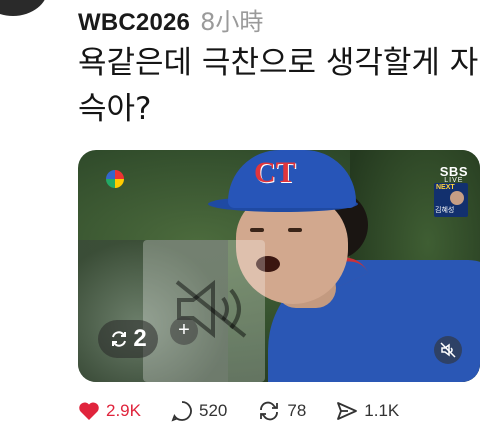  I want to click on comment-icon, so click(181, 411).